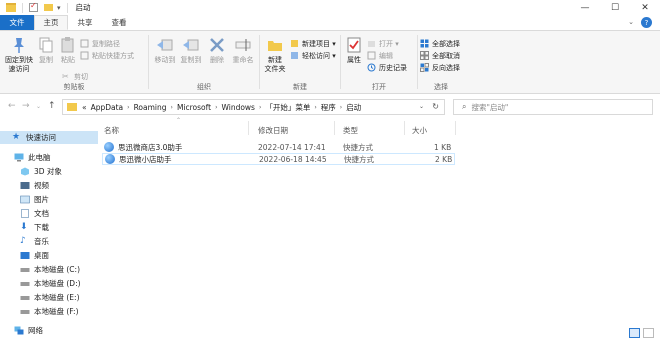 Image resolution: width=660 pixels, height=342 pixels. I want to click on maximize-button: ☐, so click(615, 7).